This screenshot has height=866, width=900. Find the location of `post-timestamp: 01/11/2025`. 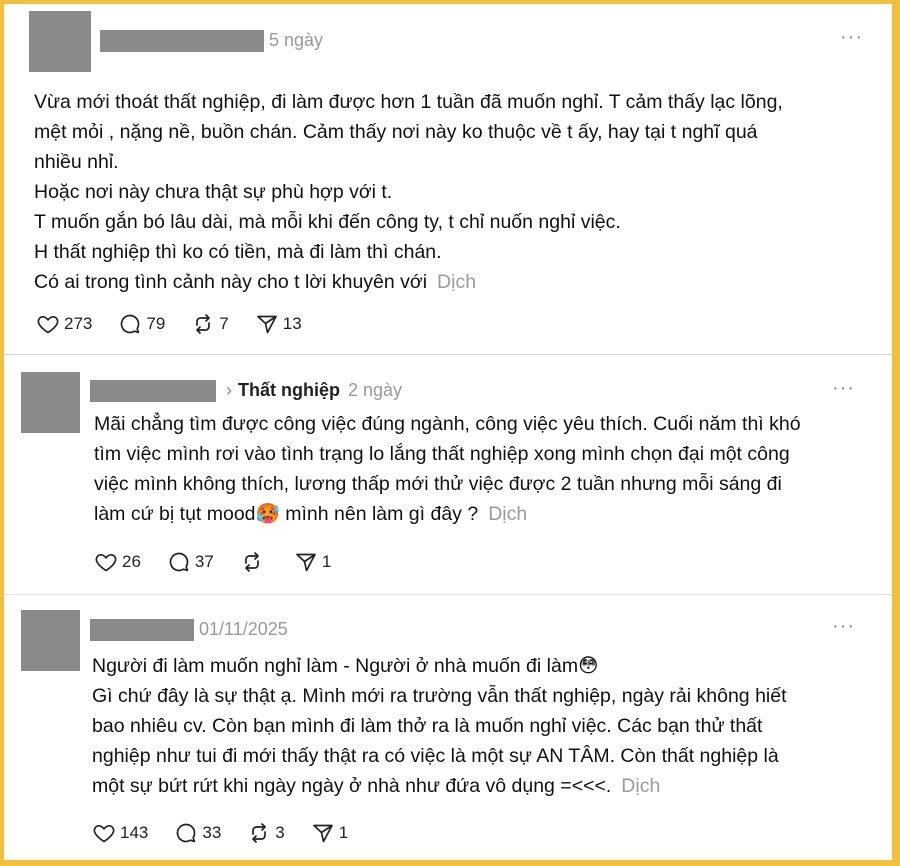

post-timestamp: 01/11/2025 is located at coordinates (243, 629).